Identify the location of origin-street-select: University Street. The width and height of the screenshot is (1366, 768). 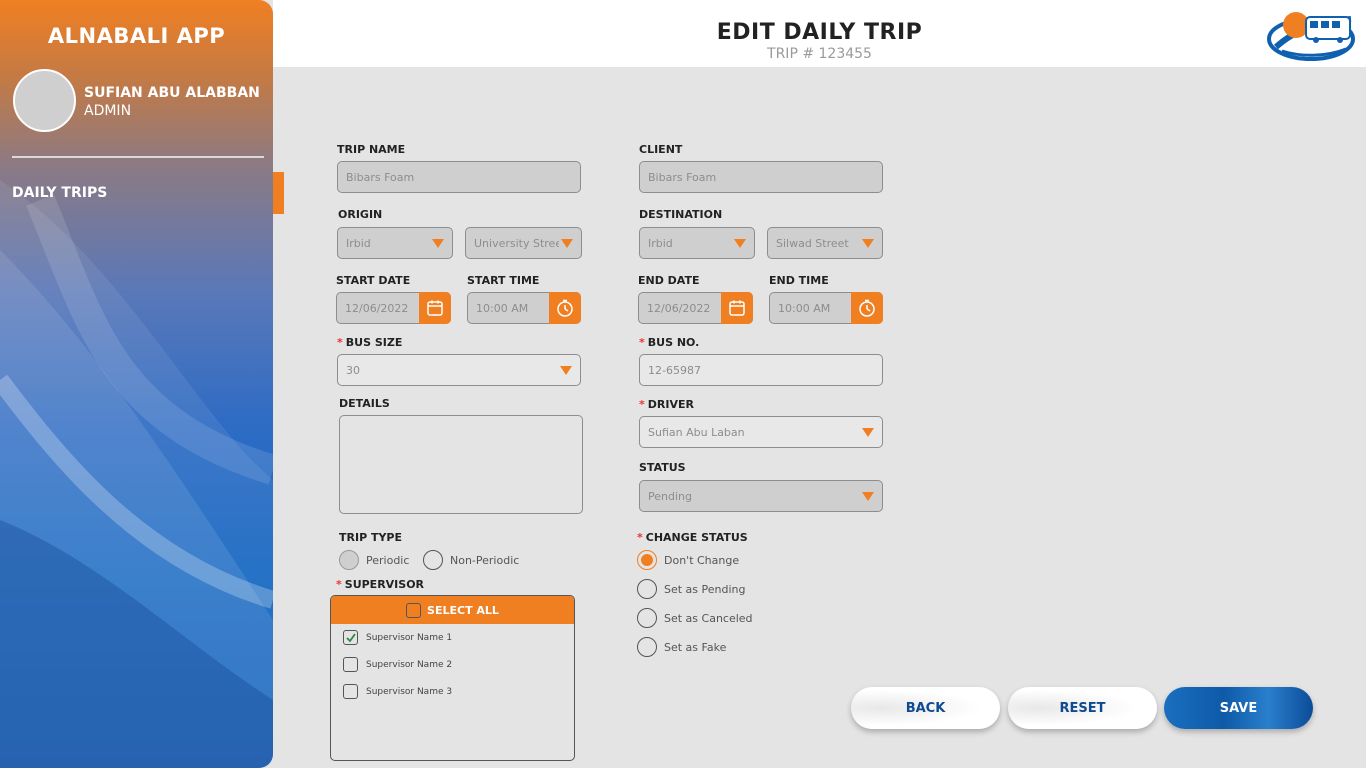
(523, 243).